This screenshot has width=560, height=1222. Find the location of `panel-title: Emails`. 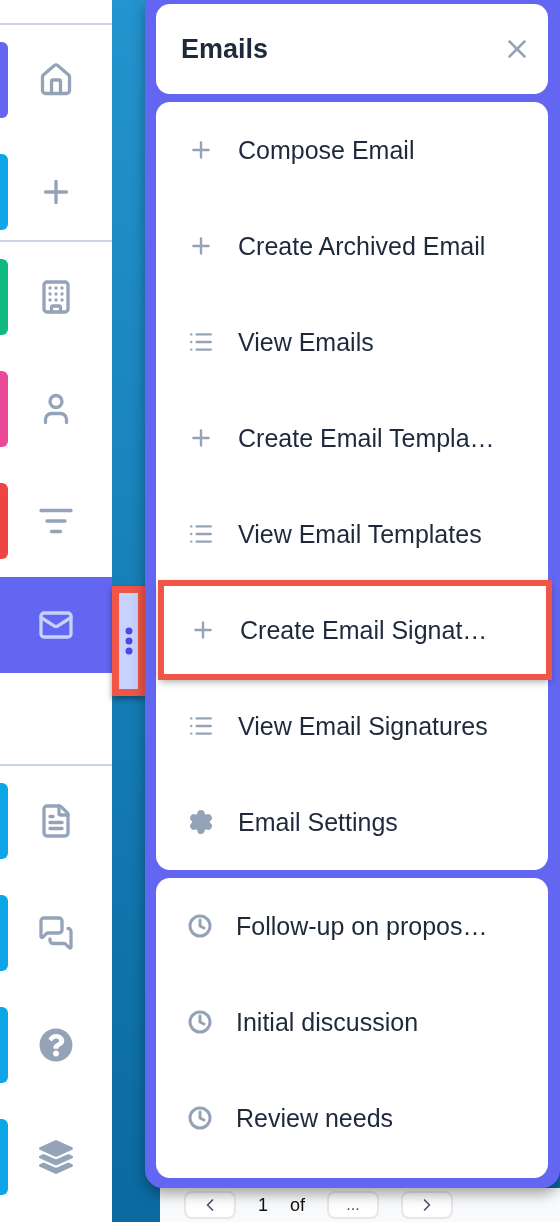

panel-title: Emails is located at coordinates (225, 49).